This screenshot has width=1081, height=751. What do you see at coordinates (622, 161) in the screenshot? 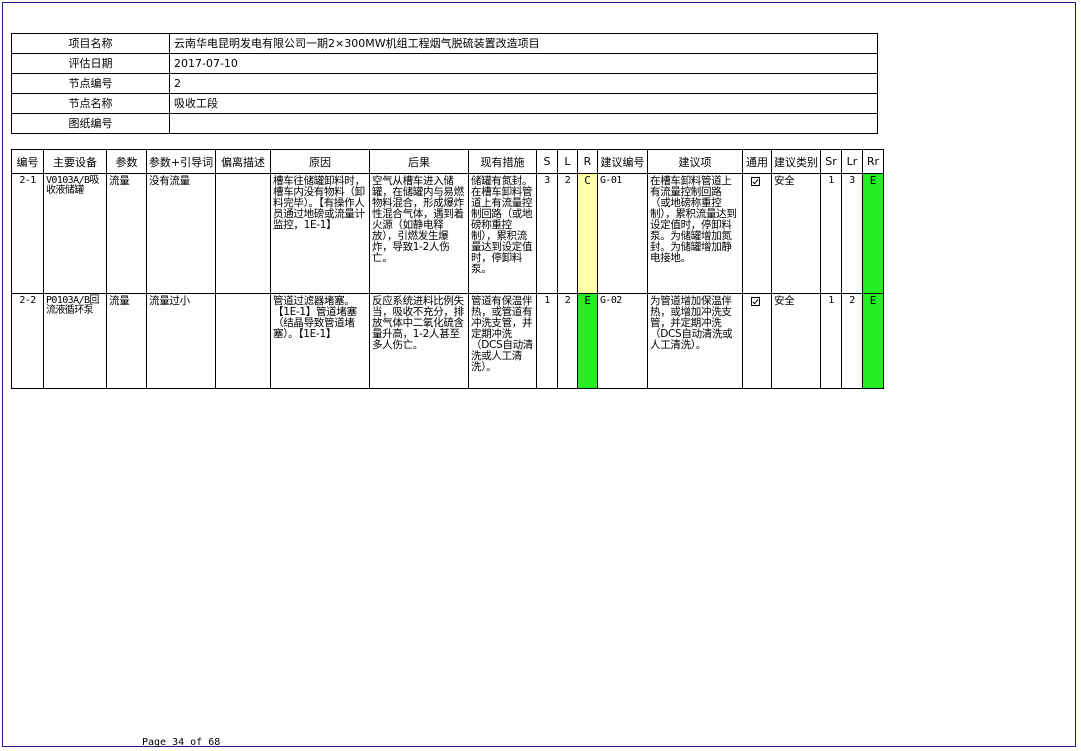
I see `column-header: 建议编号` at bounding box center [622, 161].